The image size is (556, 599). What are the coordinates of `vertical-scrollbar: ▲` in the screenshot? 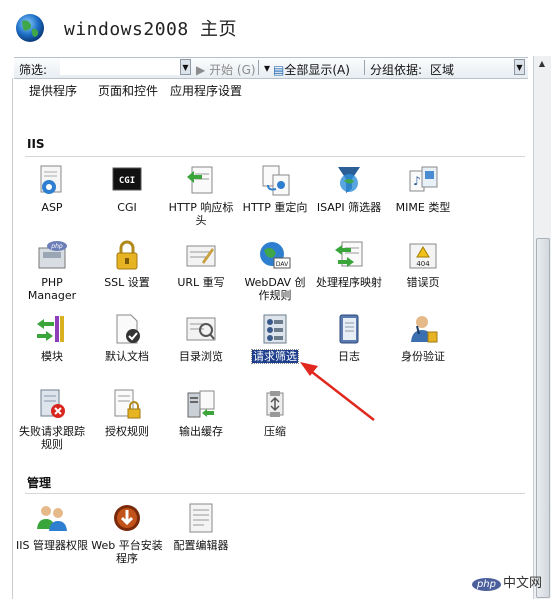 It's located at (542, 327).